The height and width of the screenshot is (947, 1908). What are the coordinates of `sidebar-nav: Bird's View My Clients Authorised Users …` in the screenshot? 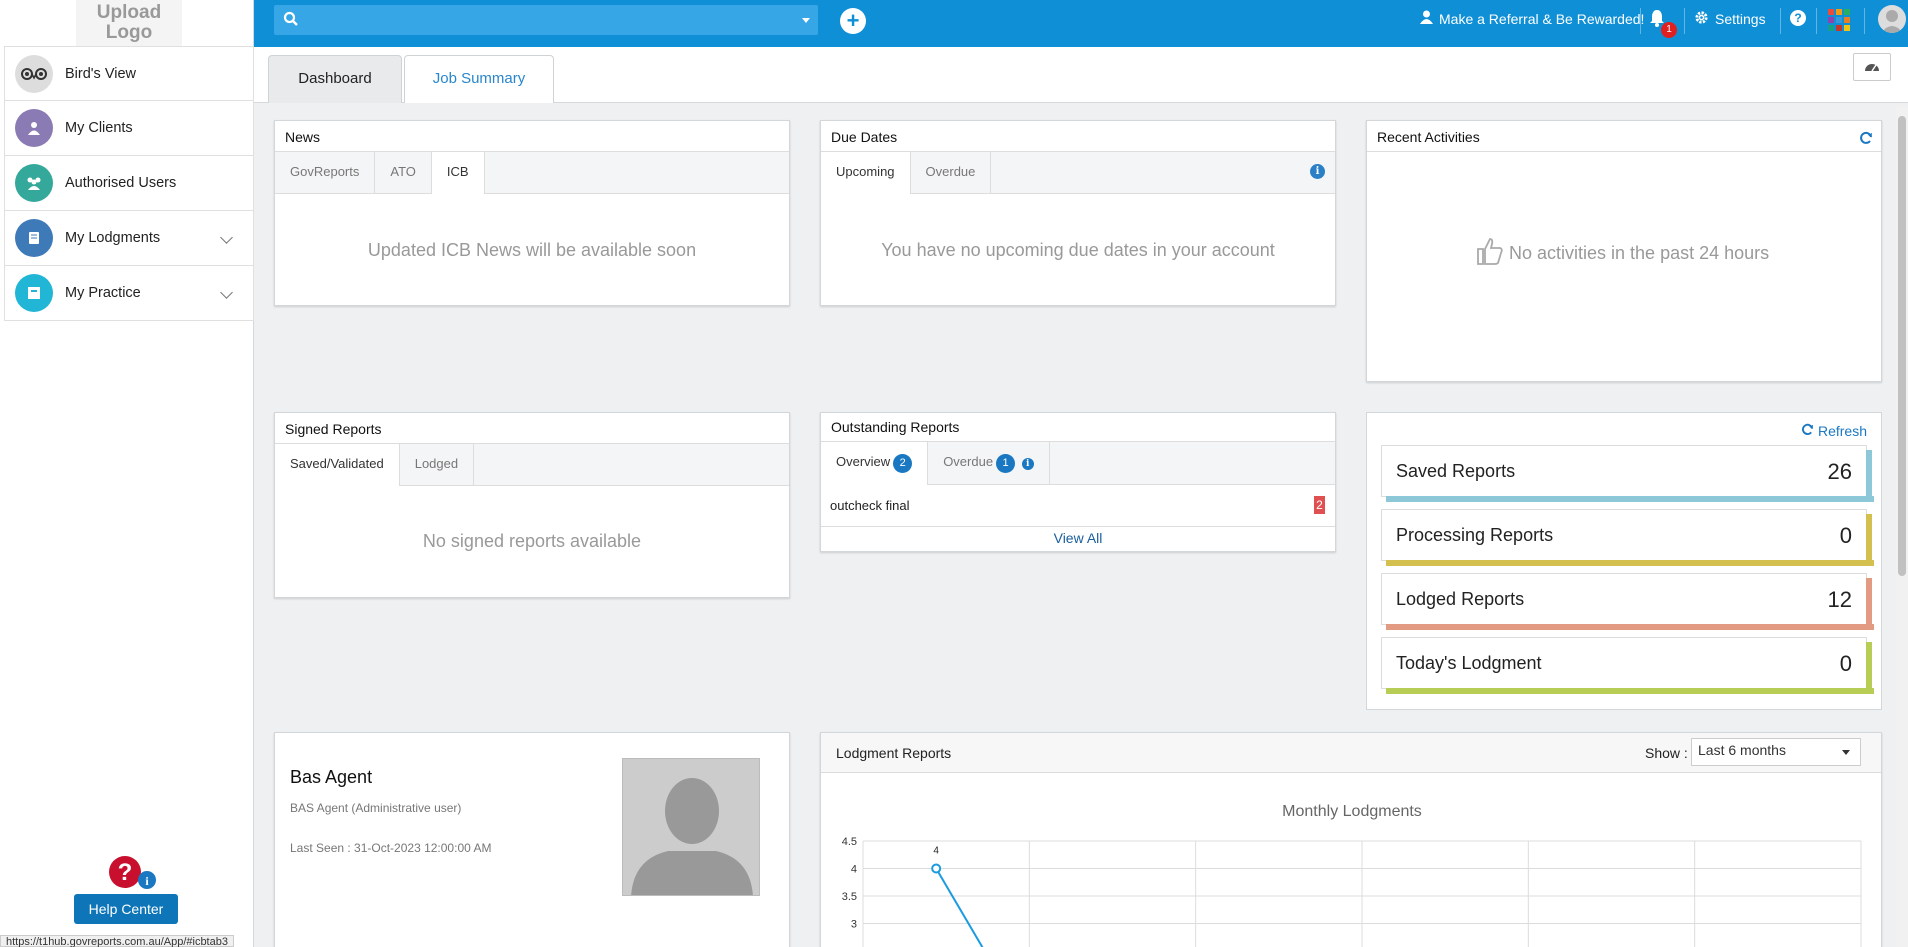 It's located at (129, 183).